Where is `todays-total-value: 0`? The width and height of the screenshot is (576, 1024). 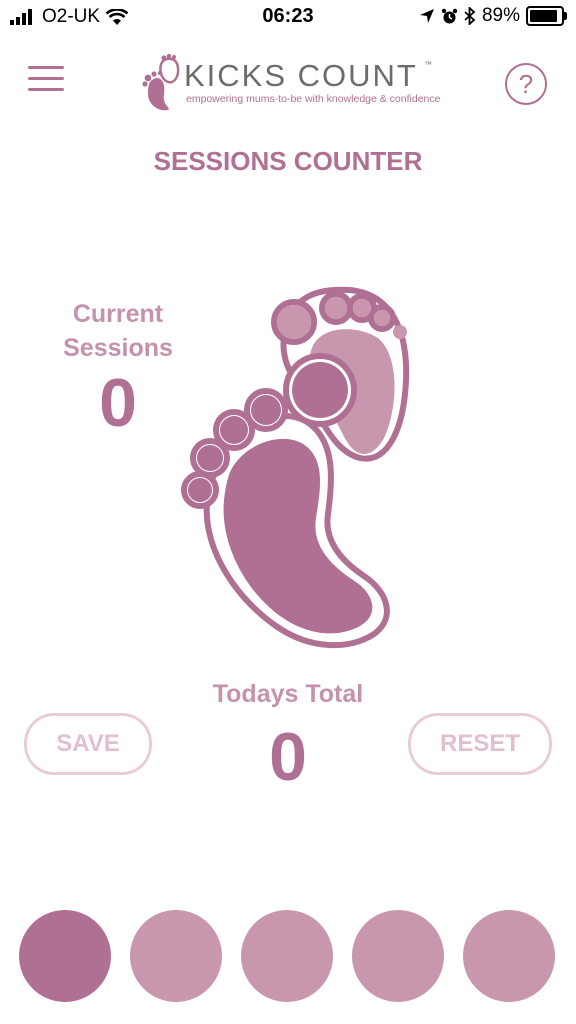 todays-total-value: 0 is located at coordinates (288, 757).